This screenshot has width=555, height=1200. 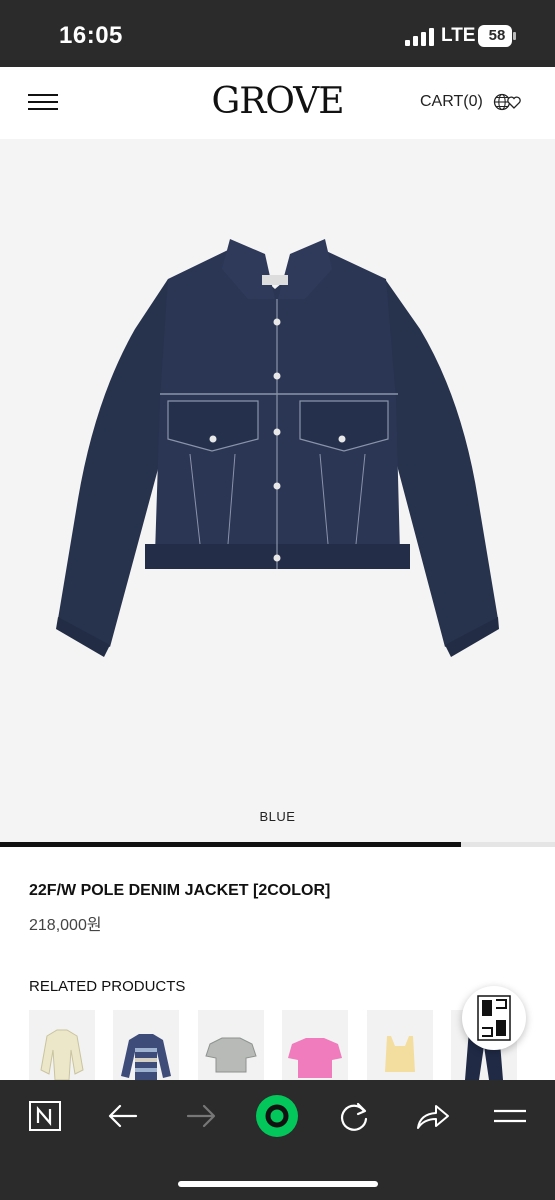 What do you see at coordinates (354, 1116) in the screenshot?
I see `reload-icon` at bounding box center [354, 1116].